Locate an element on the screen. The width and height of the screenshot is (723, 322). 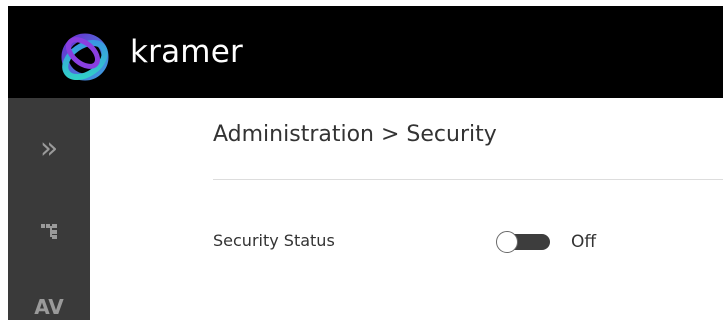
security-status-label: Security Status is located at coordinates (274, 240).